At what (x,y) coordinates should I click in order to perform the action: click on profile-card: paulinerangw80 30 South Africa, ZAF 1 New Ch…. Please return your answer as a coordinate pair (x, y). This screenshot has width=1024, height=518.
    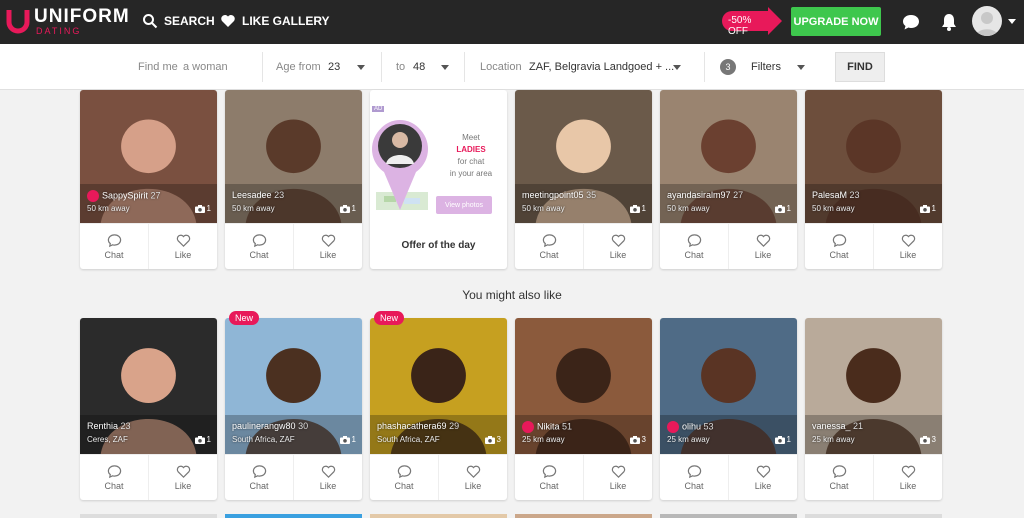
    Looking at the image, I should click on (293, 405).